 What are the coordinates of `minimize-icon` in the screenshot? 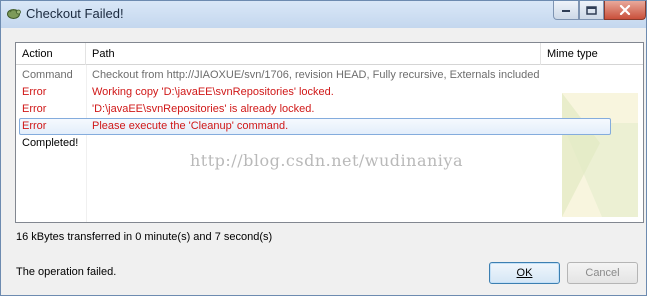 It's located at (566, 11).